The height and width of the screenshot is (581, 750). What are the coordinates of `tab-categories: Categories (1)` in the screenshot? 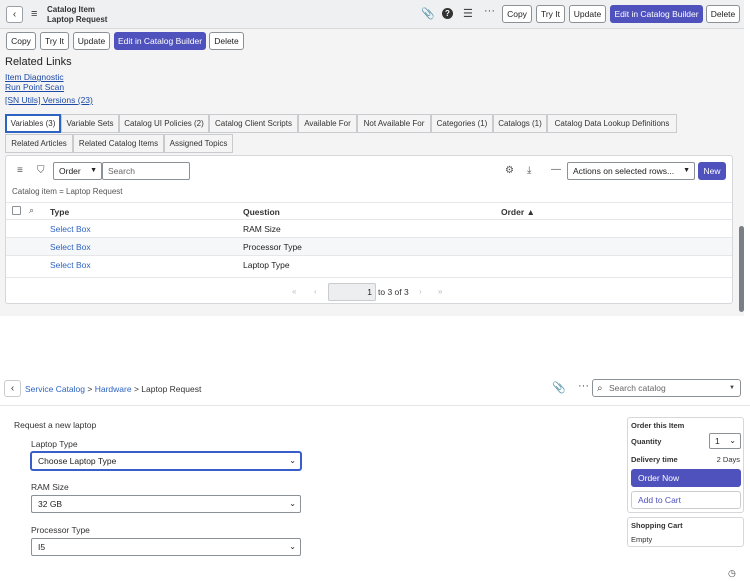 It's located at (462, 123).